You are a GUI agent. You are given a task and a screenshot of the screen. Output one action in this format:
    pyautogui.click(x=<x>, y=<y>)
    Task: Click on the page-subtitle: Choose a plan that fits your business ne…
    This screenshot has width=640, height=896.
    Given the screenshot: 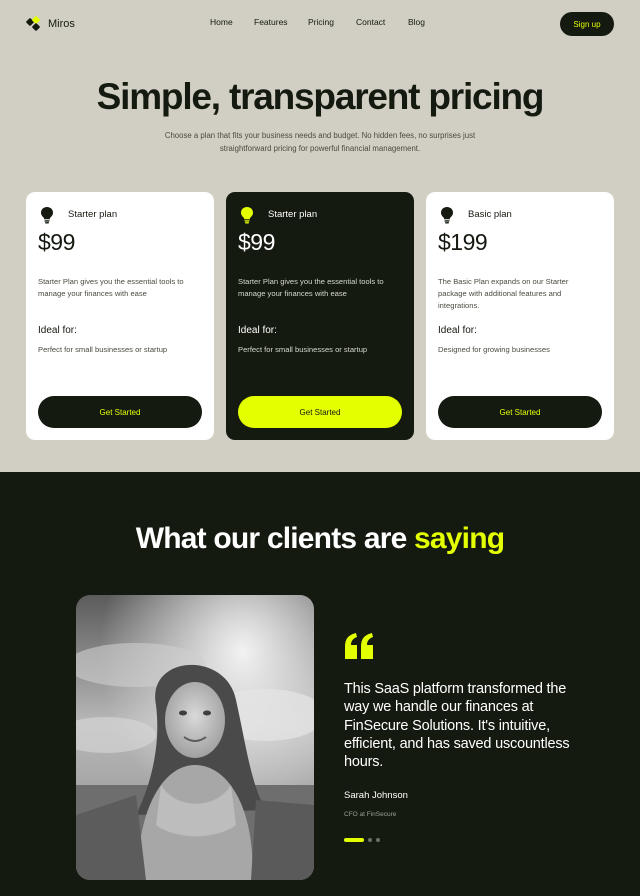 What is the action you would take?
    pyautogui.click(x=320, y=142)
    